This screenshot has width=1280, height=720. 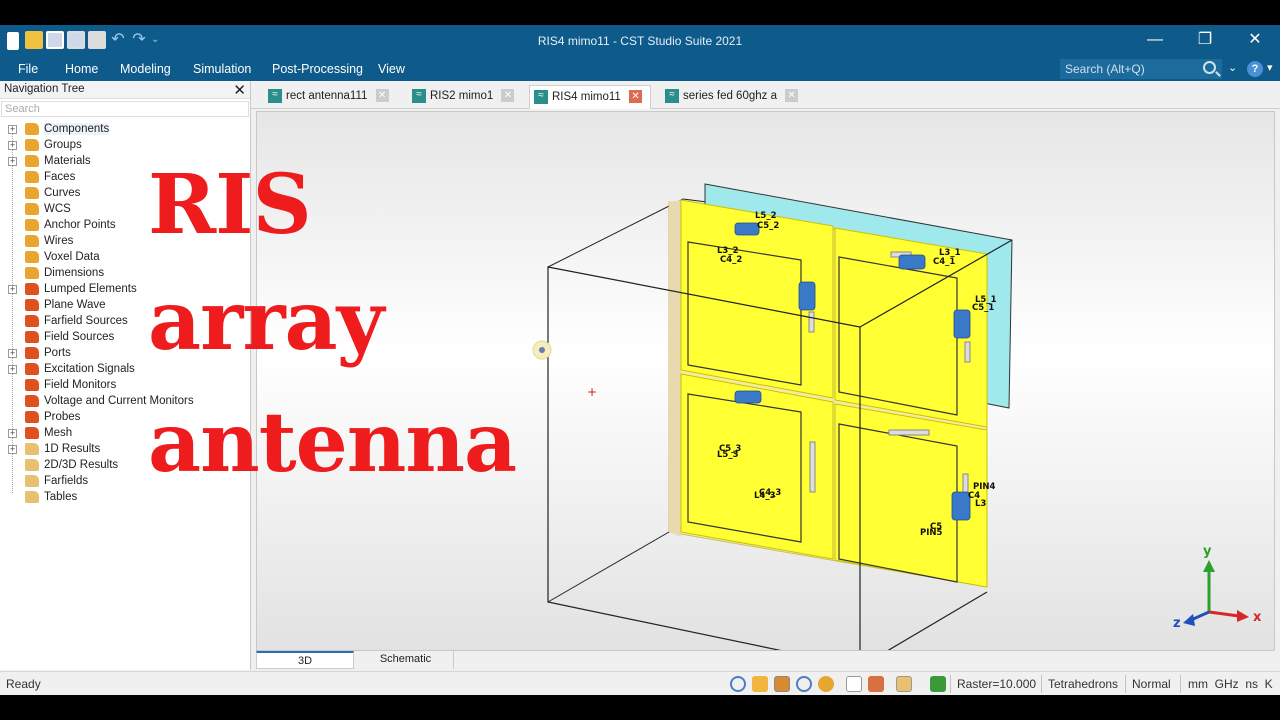 I want to click on tab-3d: 3D, so click(x=305, y=660).